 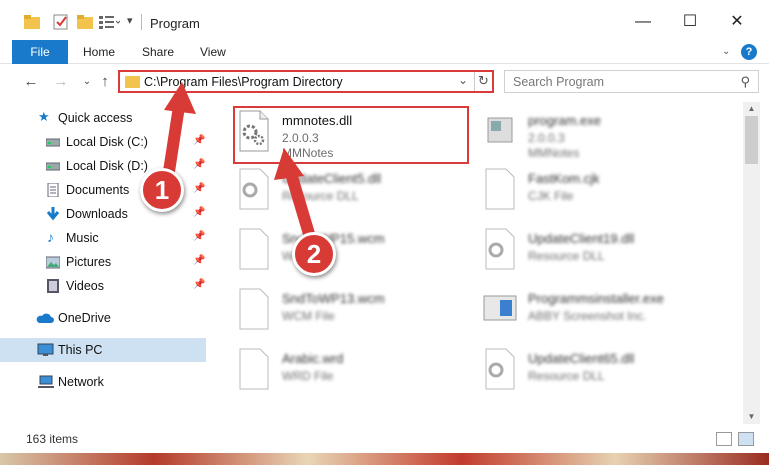 I want to click on file-type: WRD File, so click(x=308, y=376).